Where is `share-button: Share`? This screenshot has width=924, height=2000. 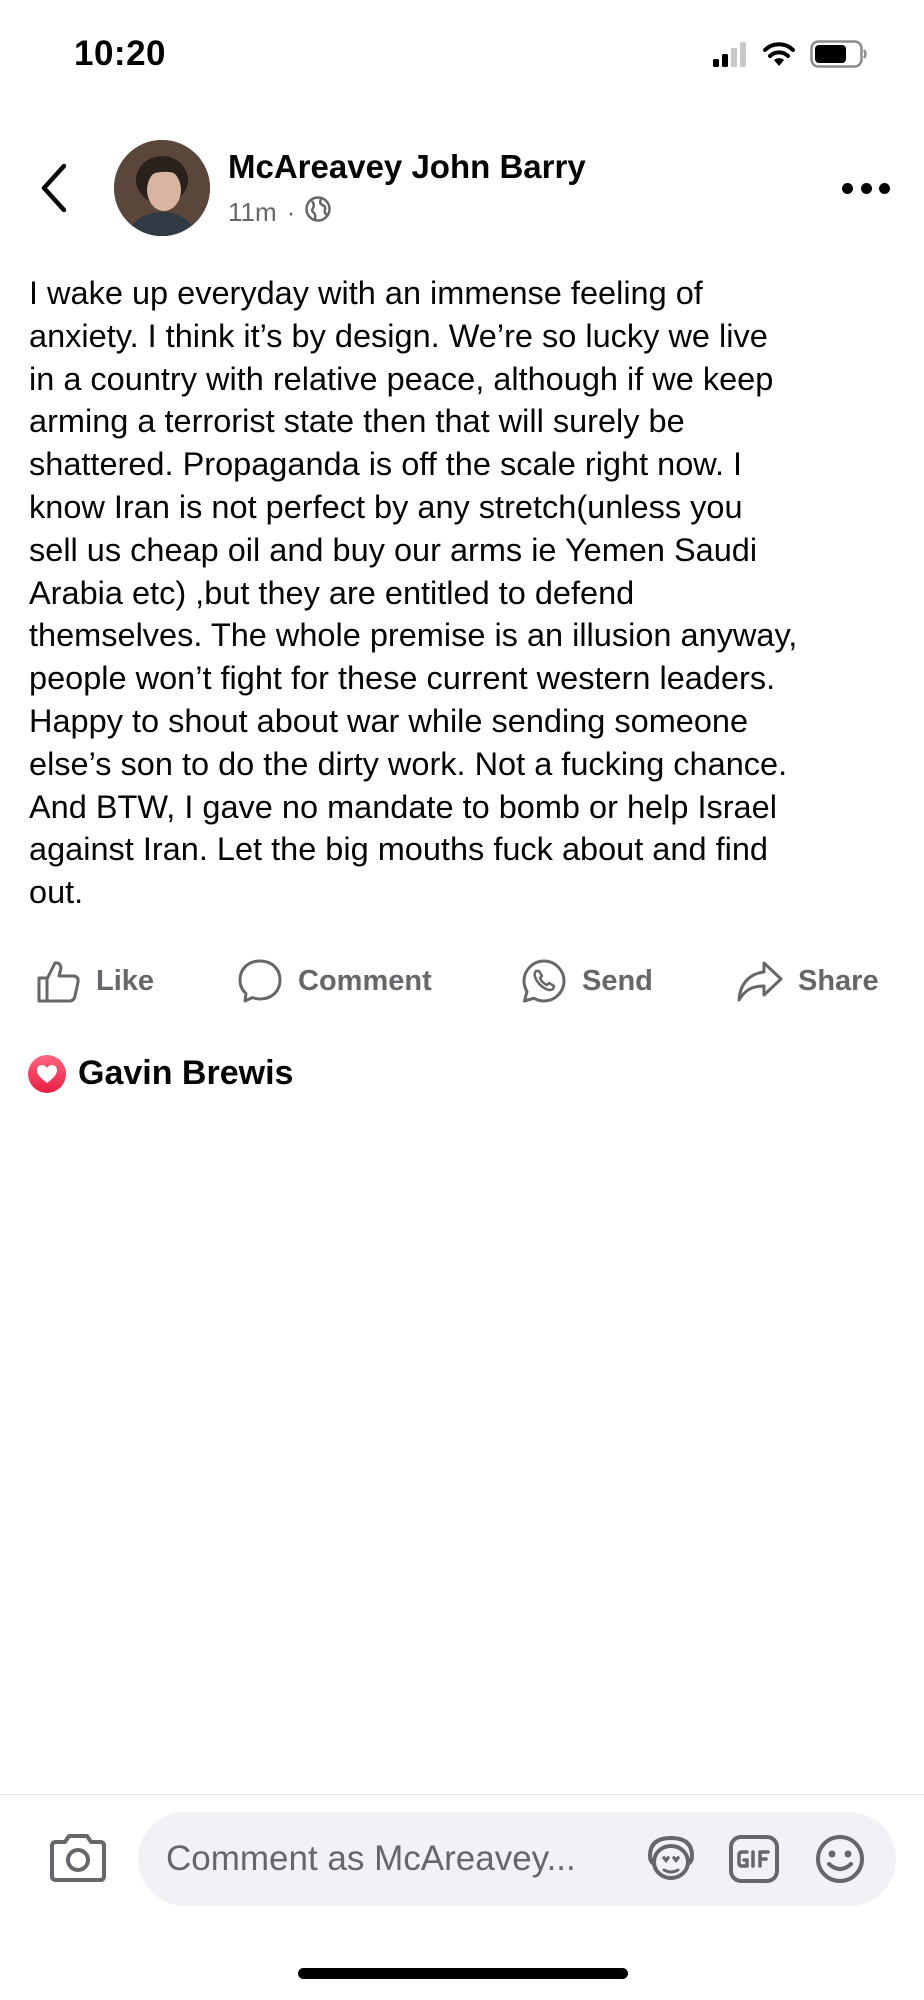 share-button: Share is located at coordinates (807, 981).